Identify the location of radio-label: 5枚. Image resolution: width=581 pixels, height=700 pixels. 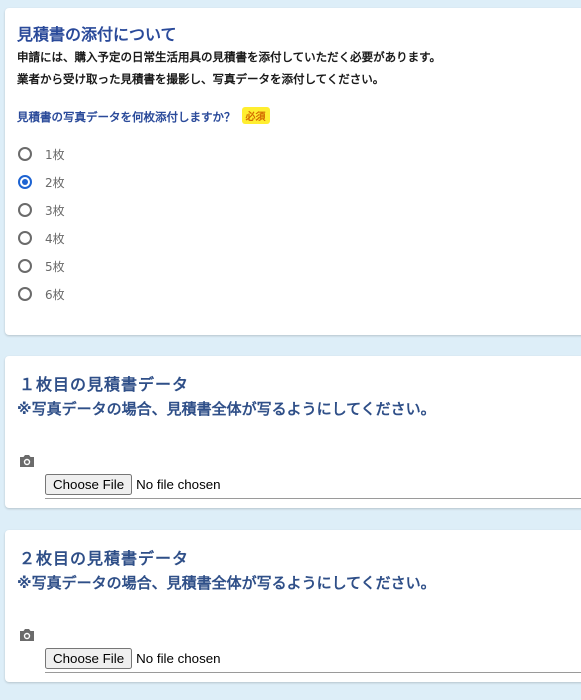
(55, 266).